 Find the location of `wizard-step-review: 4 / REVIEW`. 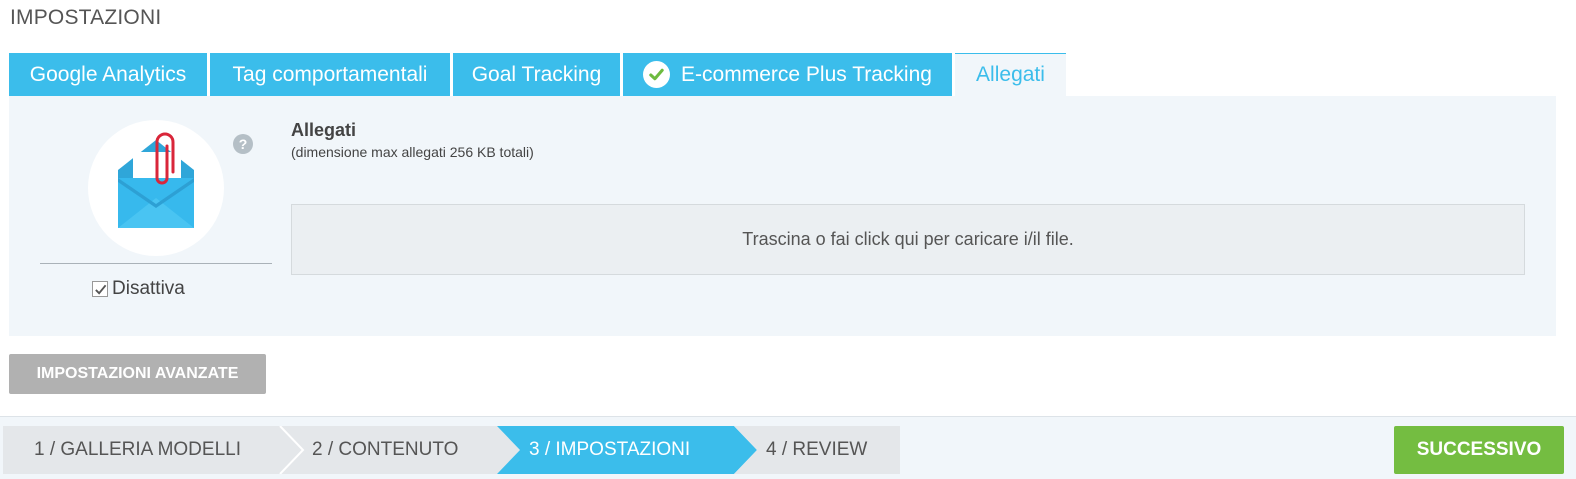

wizard-step-review: 4 / REVIEW is located at coordinates (816, 450).